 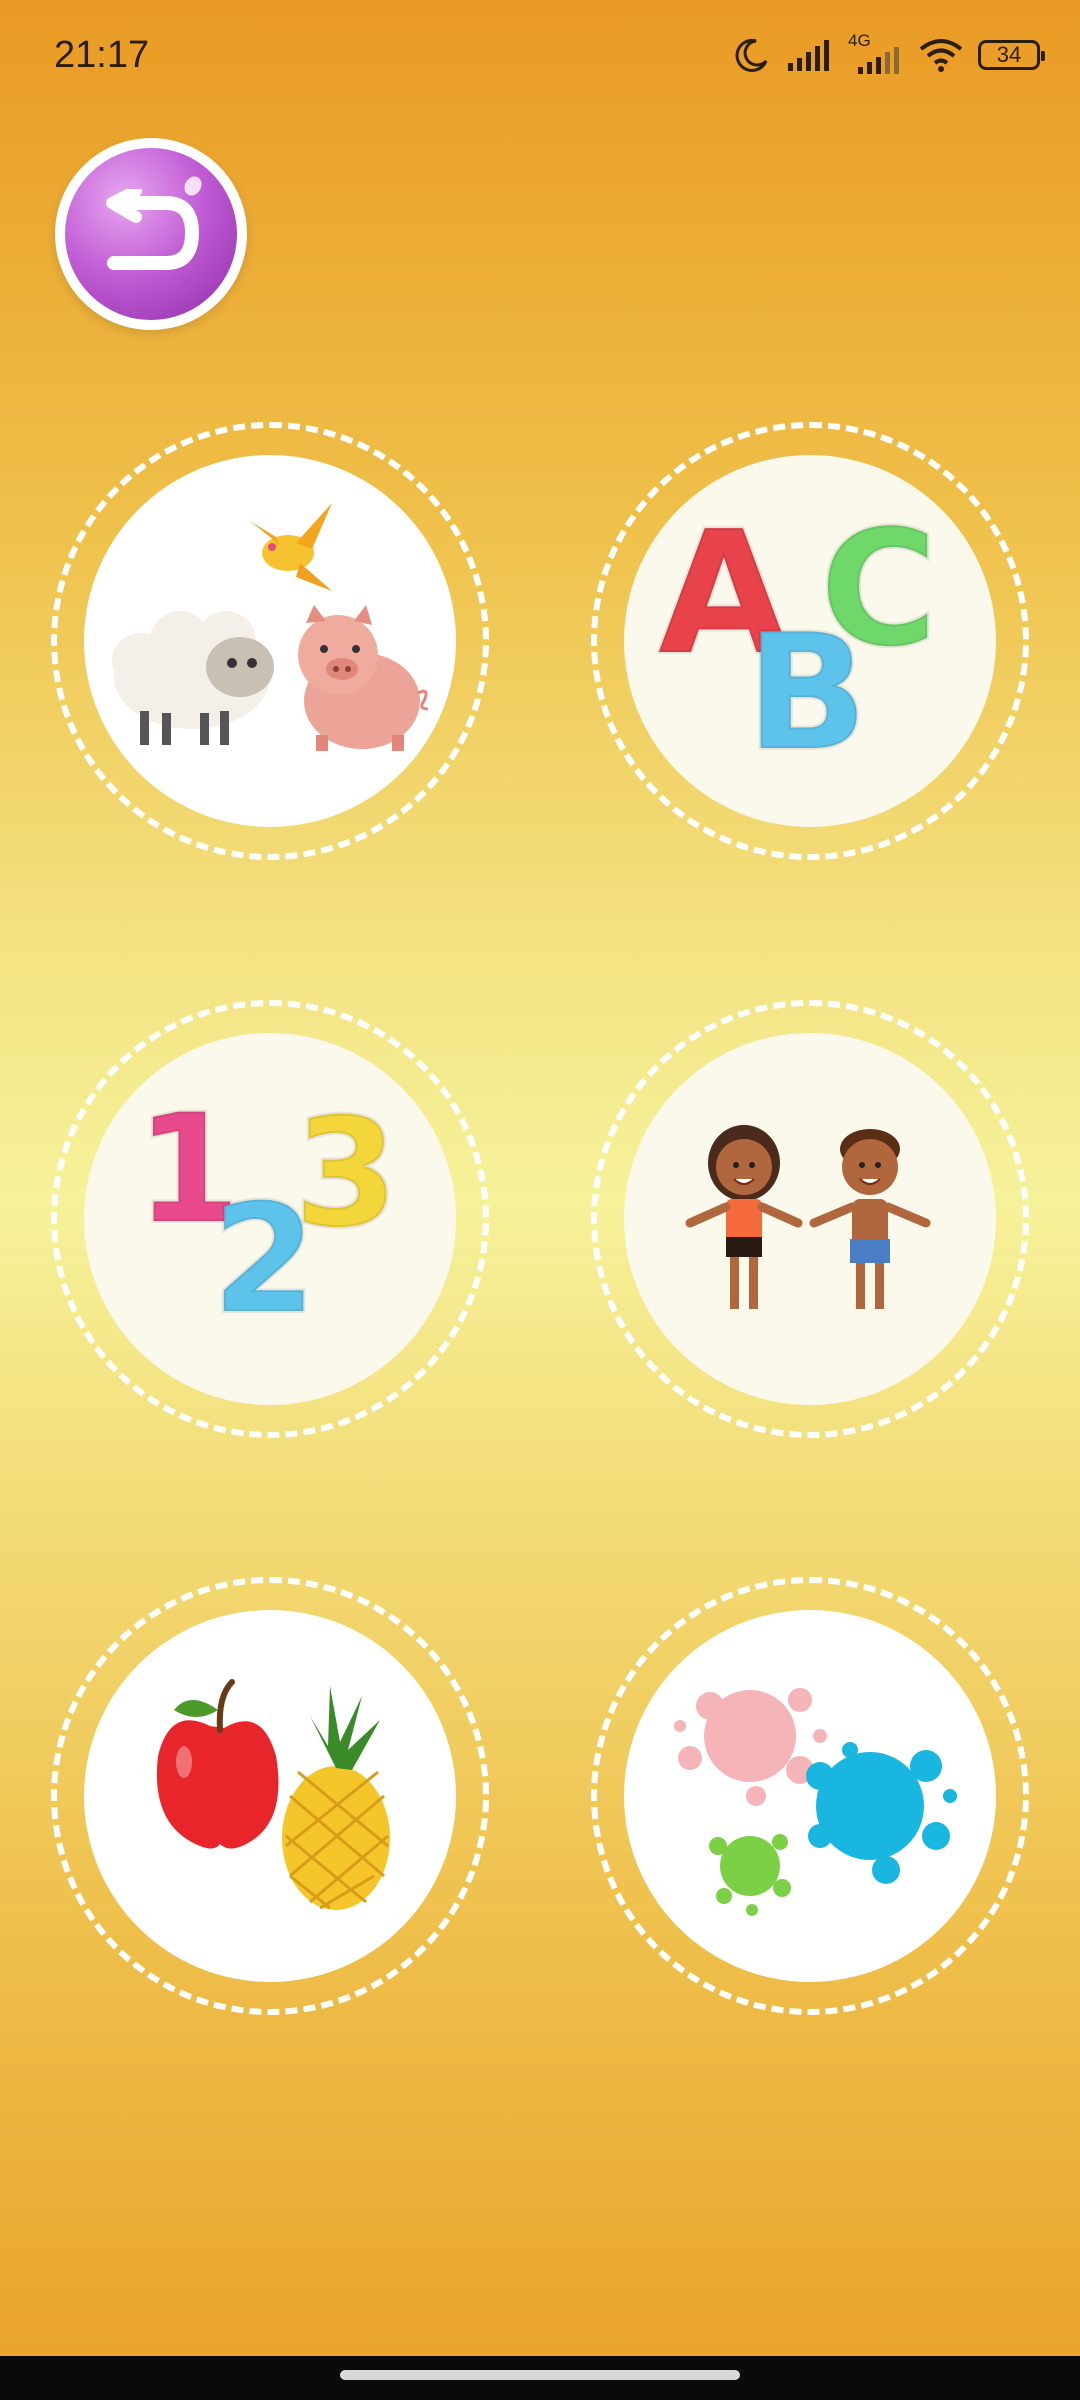 I want to click on category-colors-image, so click(x=810, y=1796).